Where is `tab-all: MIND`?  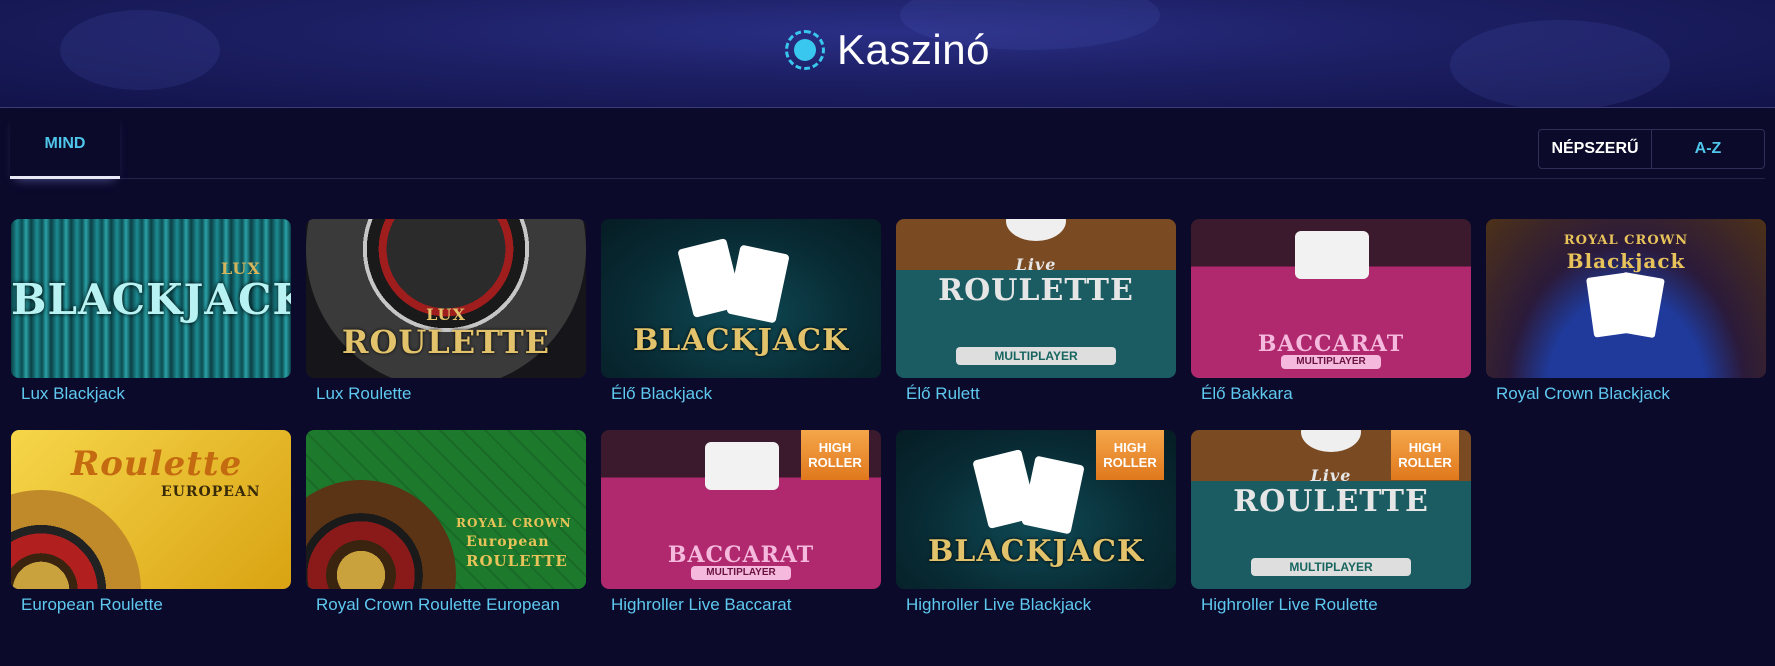
tab-all: MIND is located at coordinates (65, 145).